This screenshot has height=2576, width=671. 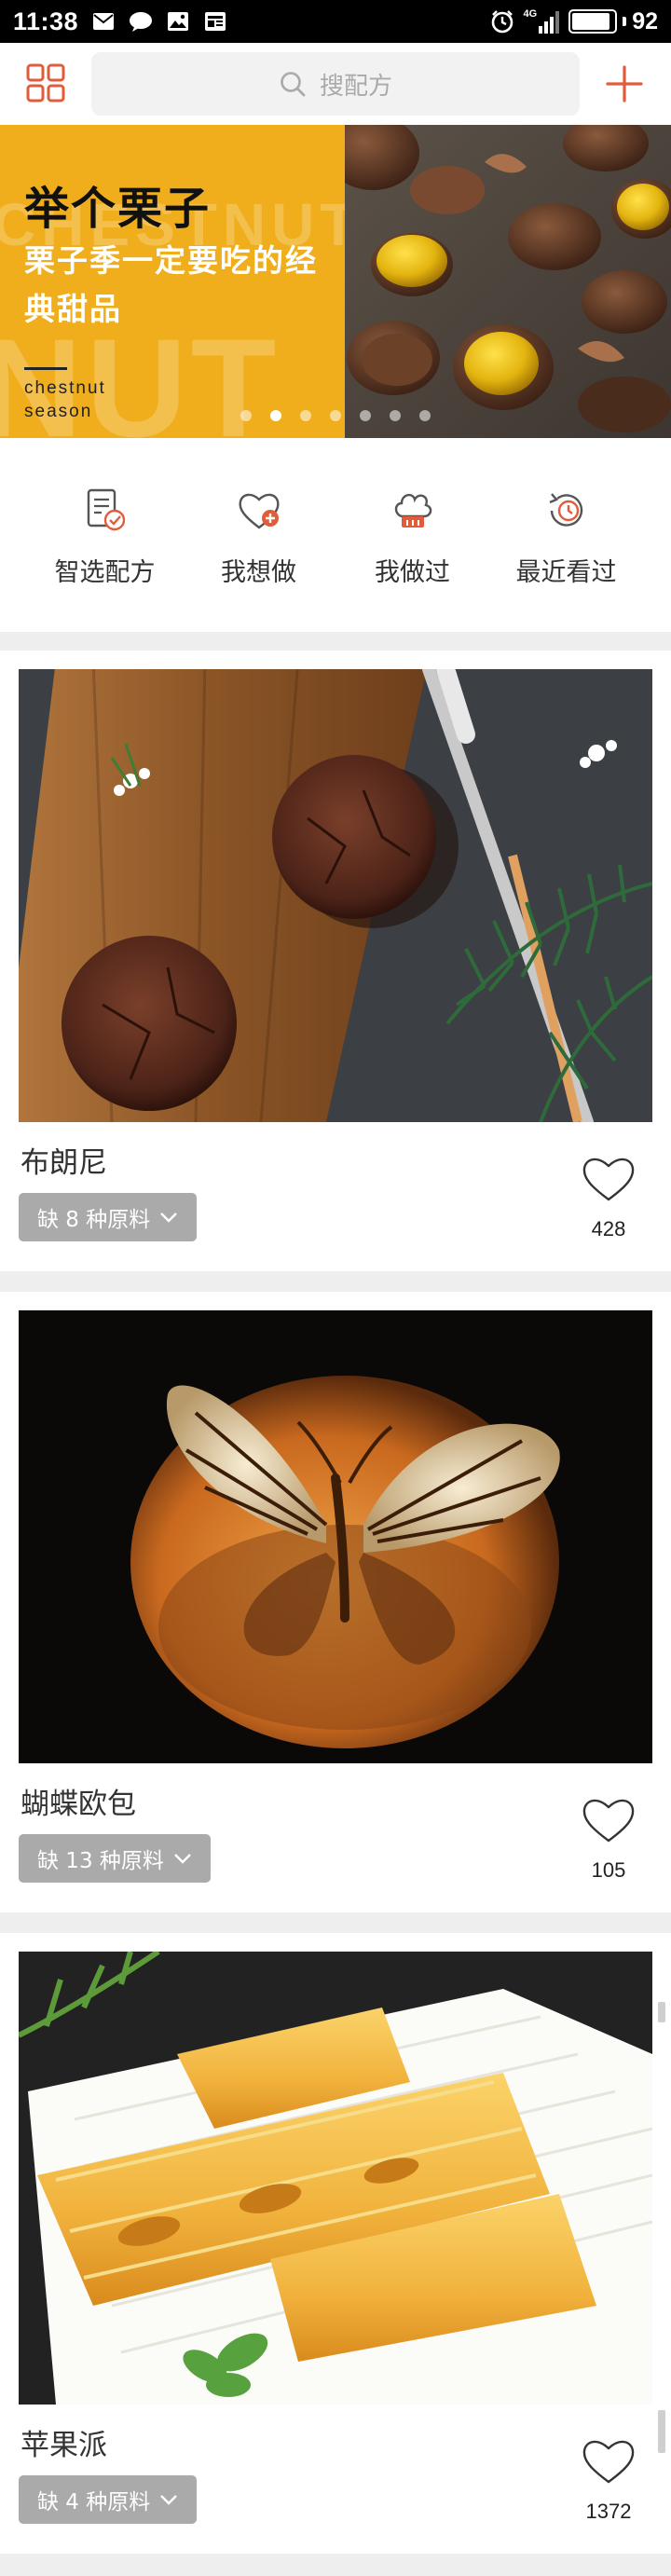 I want to click on quick-nav-smart-recipe: 智选配方, so click(x=105, y=535).